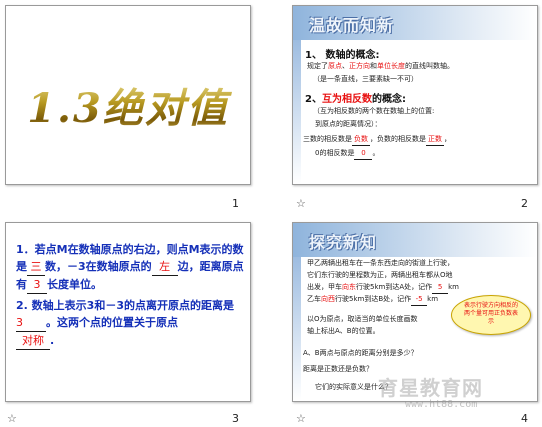  I want to click on concept-1-definition: 规定了原点、正方向和单位长度的直线叫数轴。, so click(380, 66).